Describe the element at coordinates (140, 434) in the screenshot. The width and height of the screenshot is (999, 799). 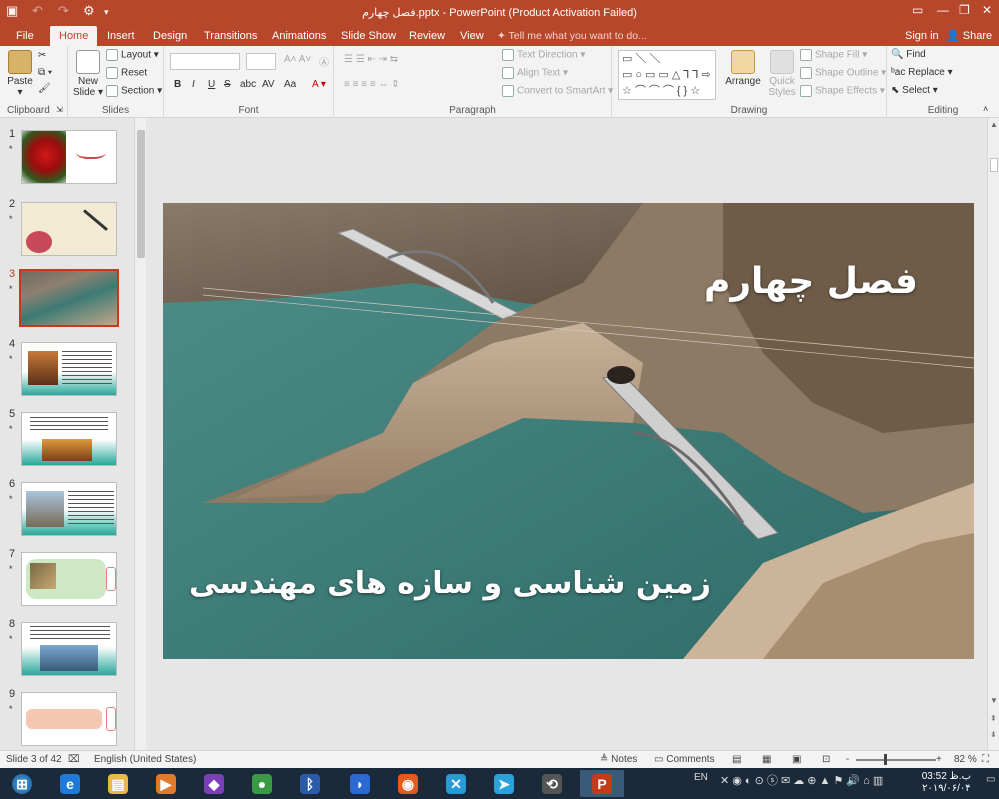
I see `thumbnail-scrollbar` at that location.